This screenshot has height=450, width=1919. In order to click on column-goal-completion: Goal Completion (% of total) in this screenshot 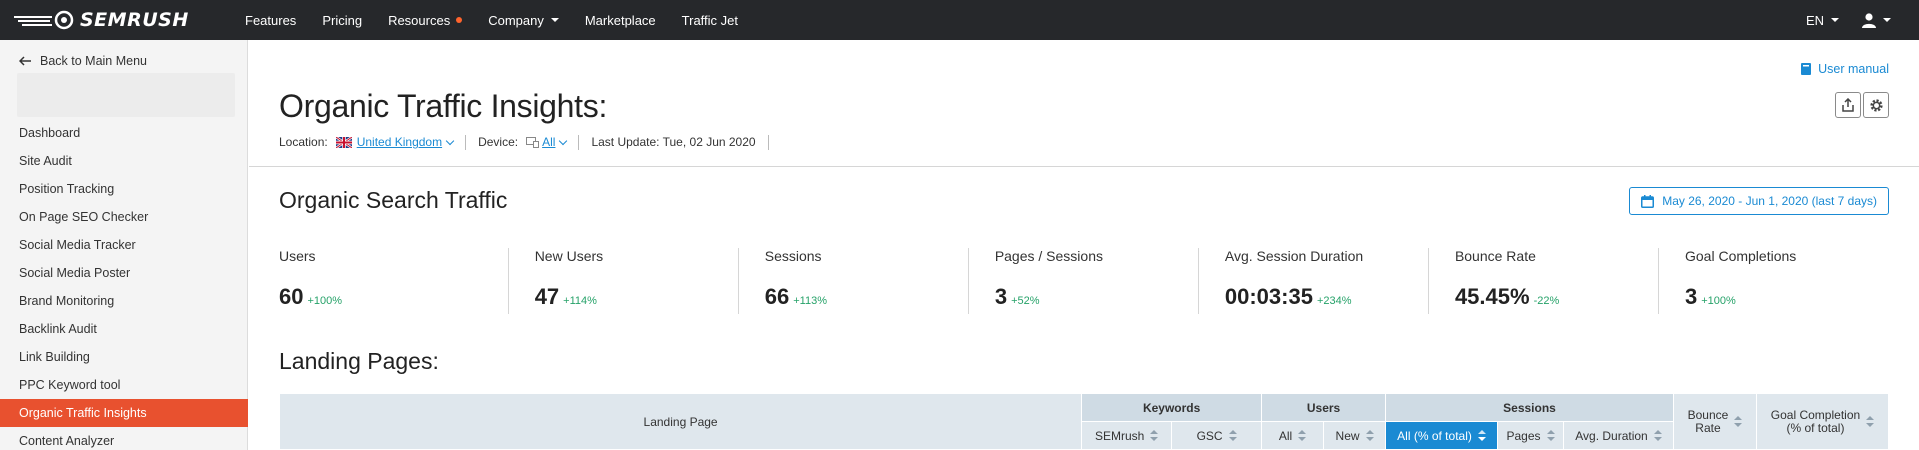, I will do `click(1822, 421)`.